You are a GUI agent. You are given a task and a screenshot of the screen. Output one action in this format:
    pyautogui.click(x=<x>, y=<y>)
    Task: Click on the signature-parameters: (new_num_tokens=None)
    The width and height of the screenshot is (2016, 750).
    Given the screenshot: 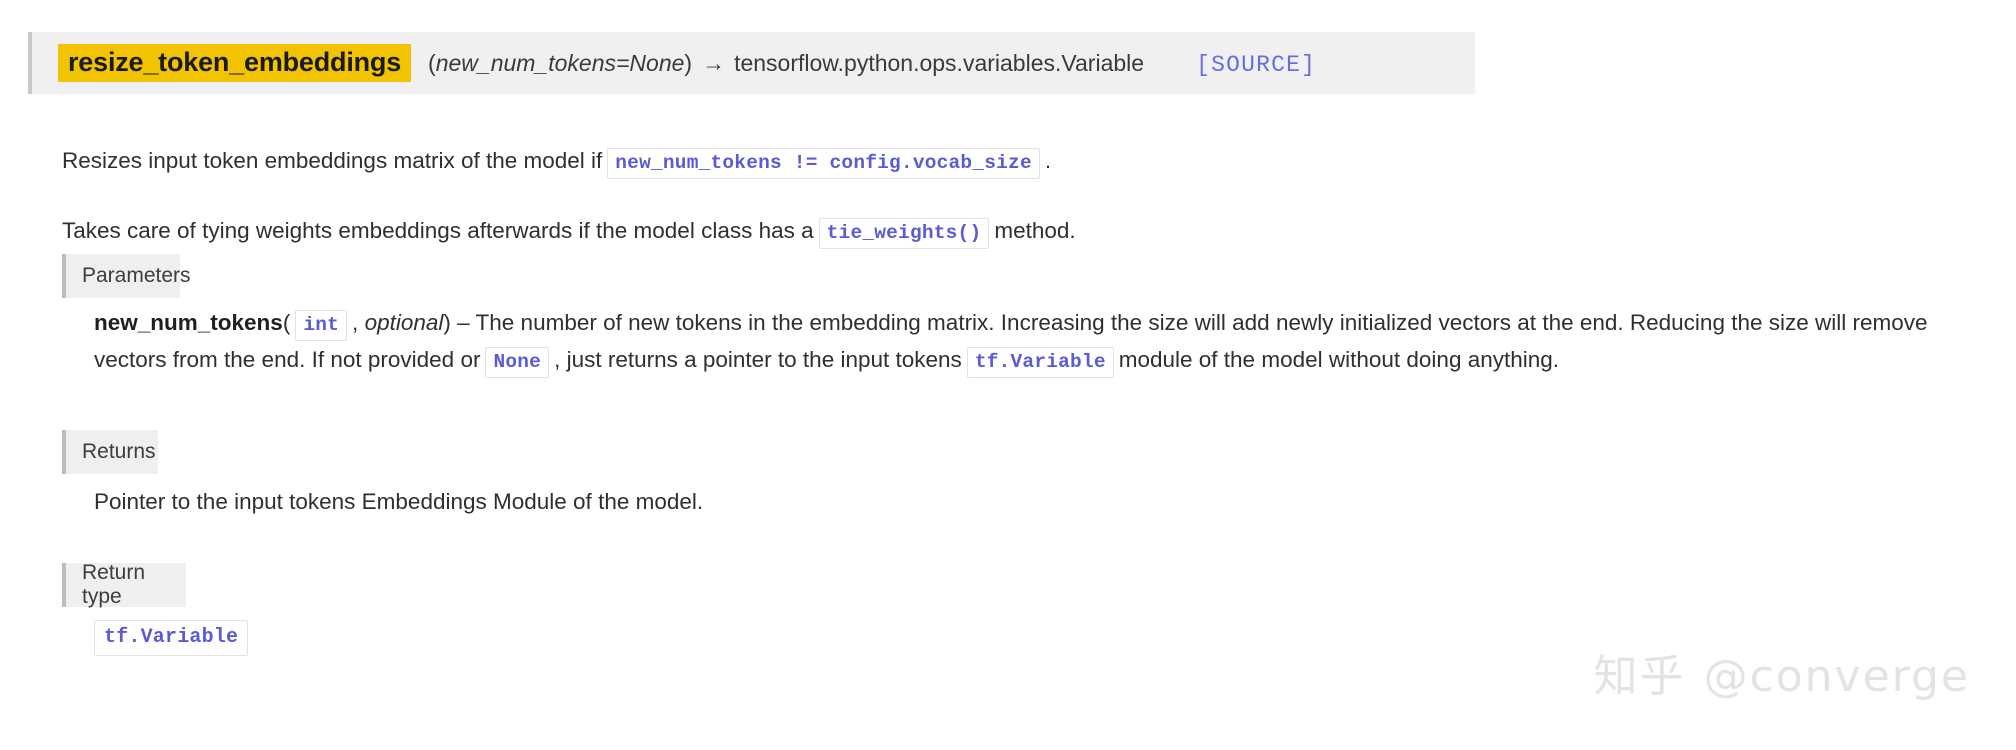 What is the action you would take?
    pyautogui.click(x=560, y=63)
    